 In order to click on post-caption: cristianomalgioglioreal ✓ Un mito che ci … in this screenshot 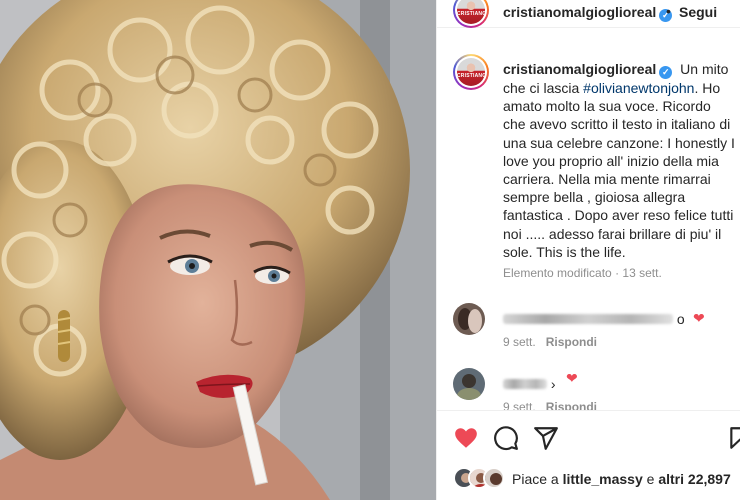, I will do `click(619, 160)`.